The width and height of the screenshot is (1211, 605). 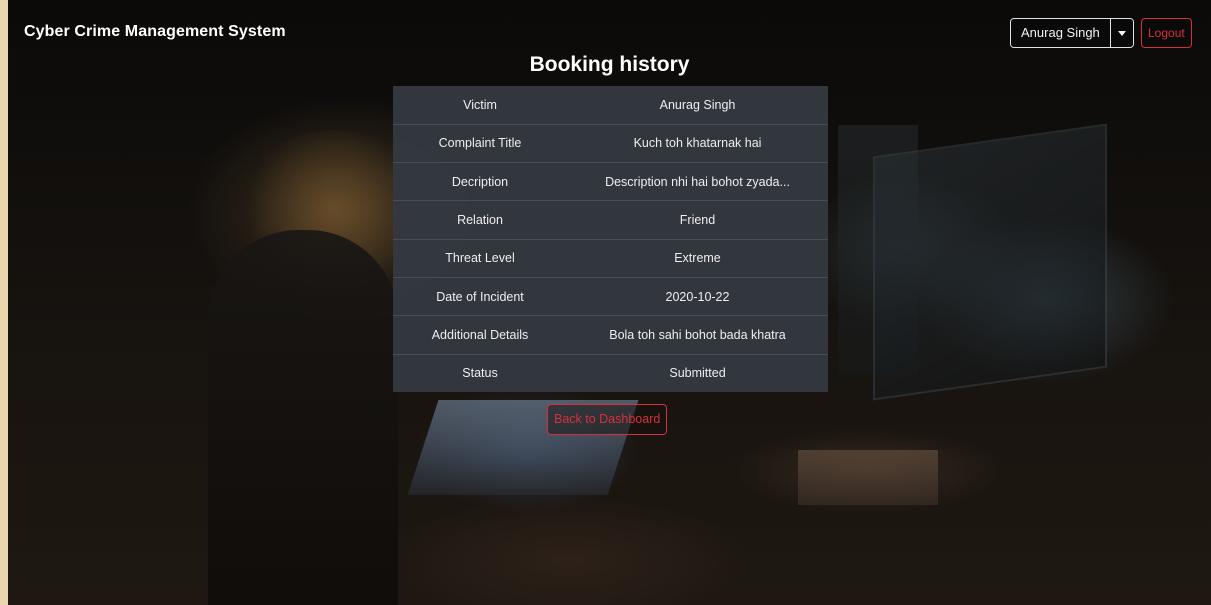 What do you see at coordinates (480, 181) in the screenshot?
I see `row-label: Decription` at bounding box center [480, 181].